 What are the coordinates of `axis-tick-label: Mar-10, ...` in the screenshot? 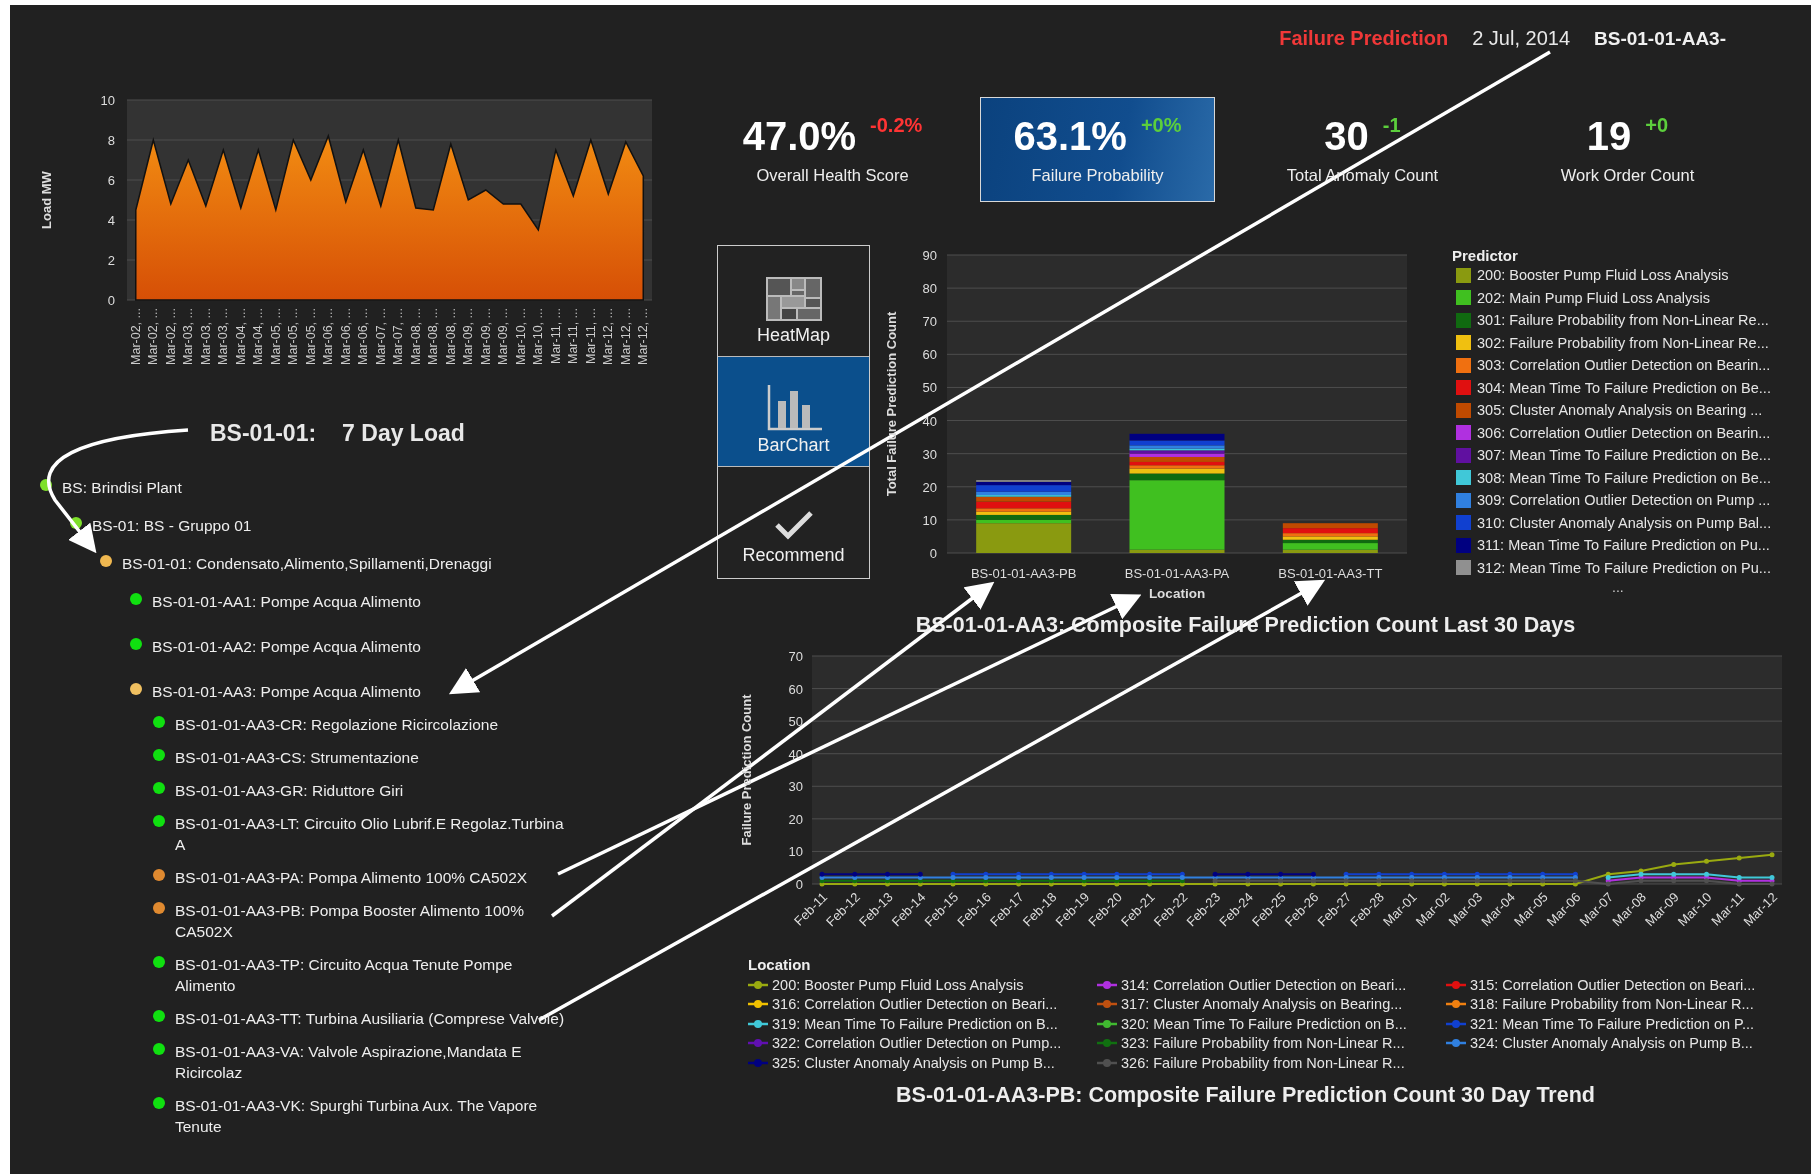 It's located at (538, 336).